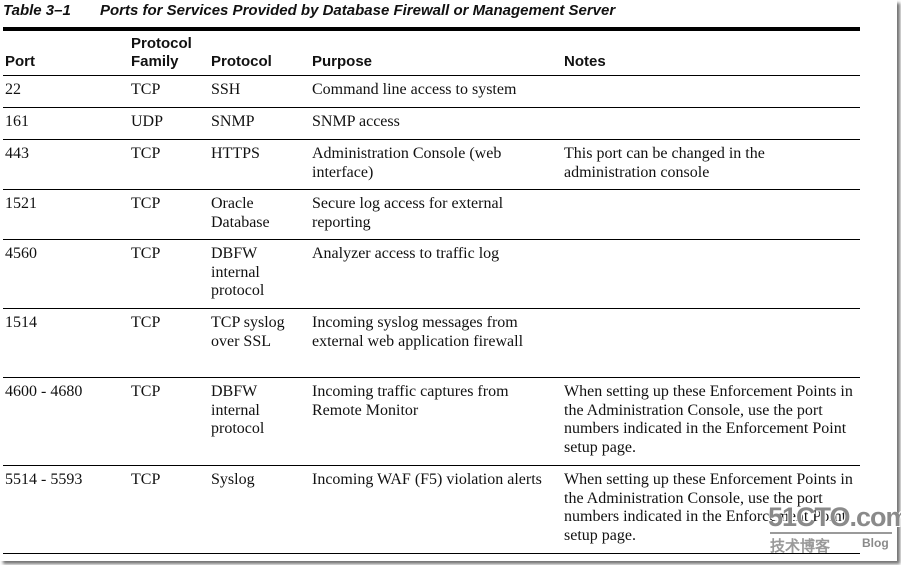  I want to click on table-row: 161 UDP SNMP SNMP access, so click(431, 123).